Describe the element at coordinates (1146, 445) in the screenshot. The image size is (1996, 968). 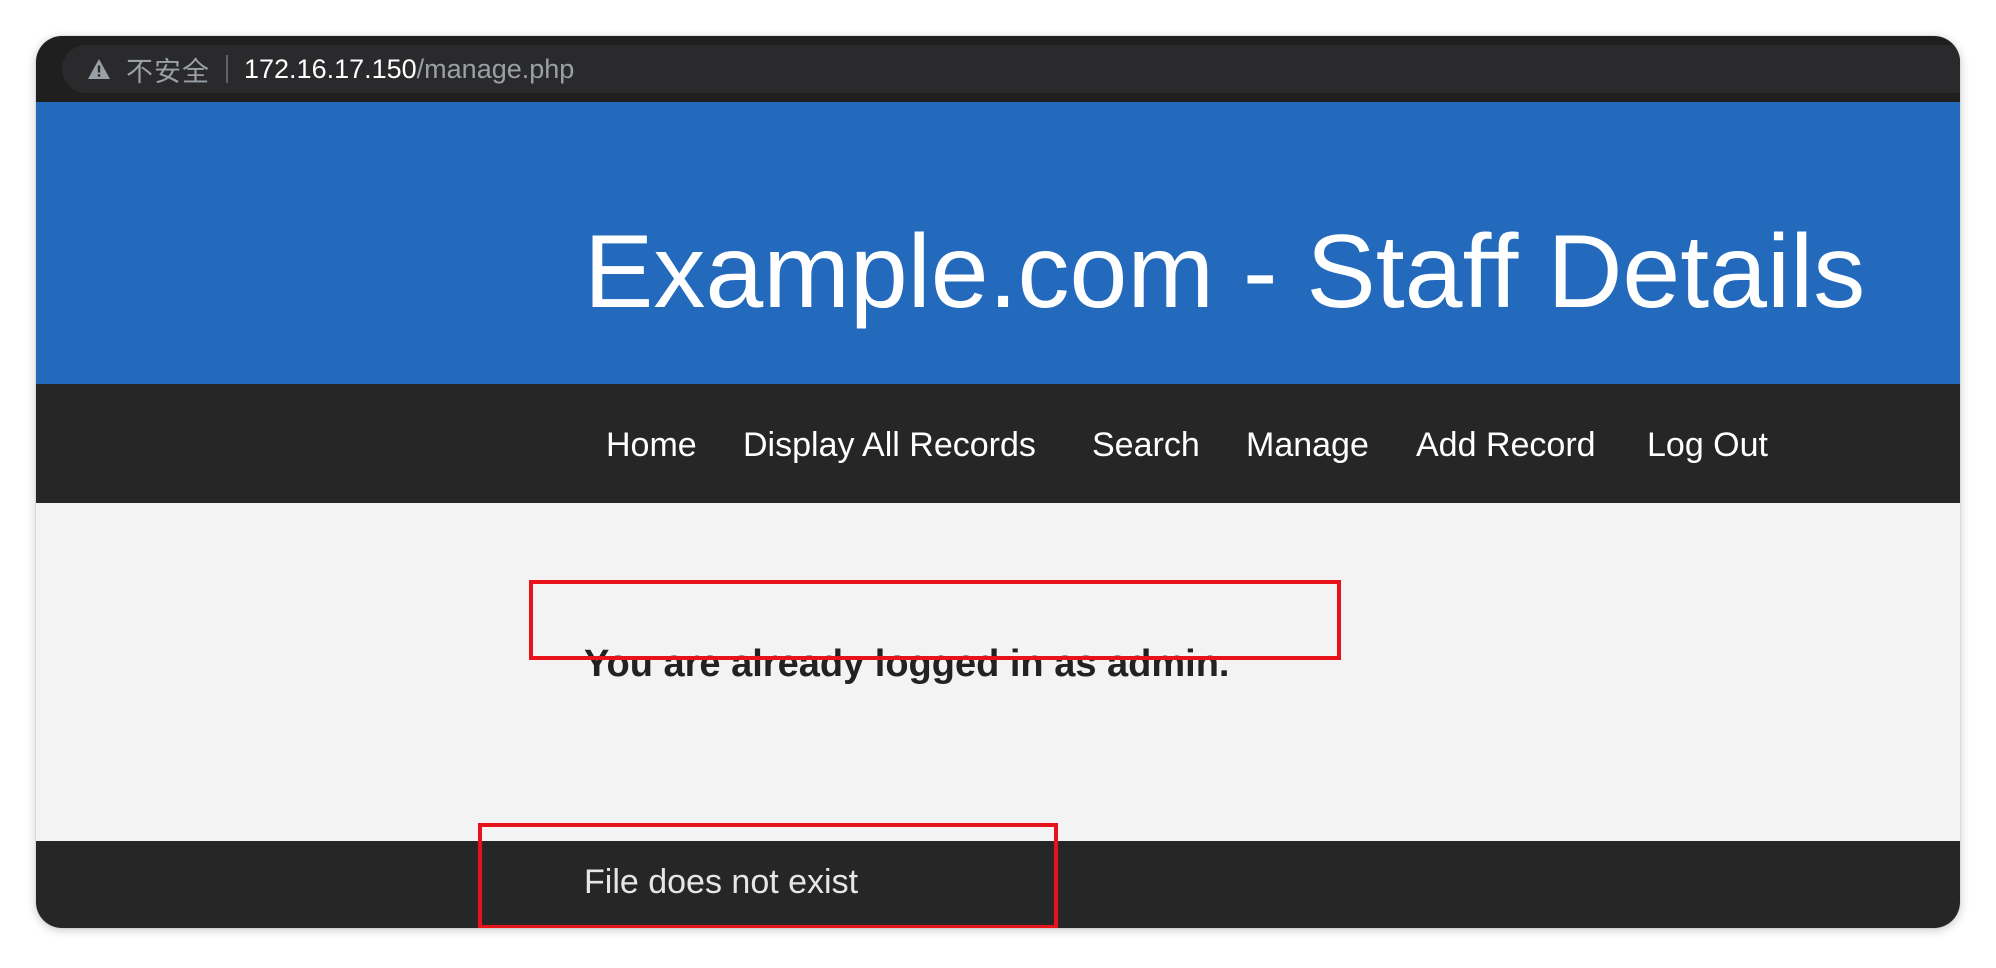
I see `nav-search-link: Search` at that location.